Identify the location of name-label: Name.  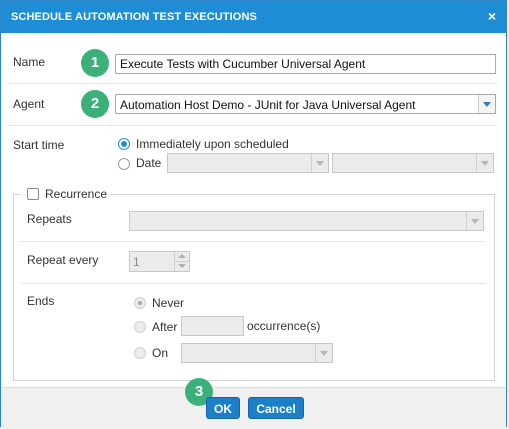
(29, 62).